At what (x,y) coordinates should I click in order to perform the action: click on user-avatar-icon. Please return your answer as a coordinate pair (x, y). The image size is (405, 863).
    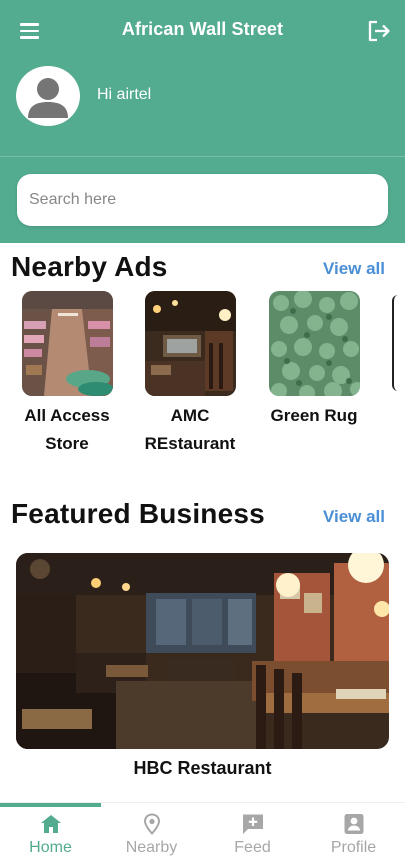
    Looking at the image, I should click on (48, 96).